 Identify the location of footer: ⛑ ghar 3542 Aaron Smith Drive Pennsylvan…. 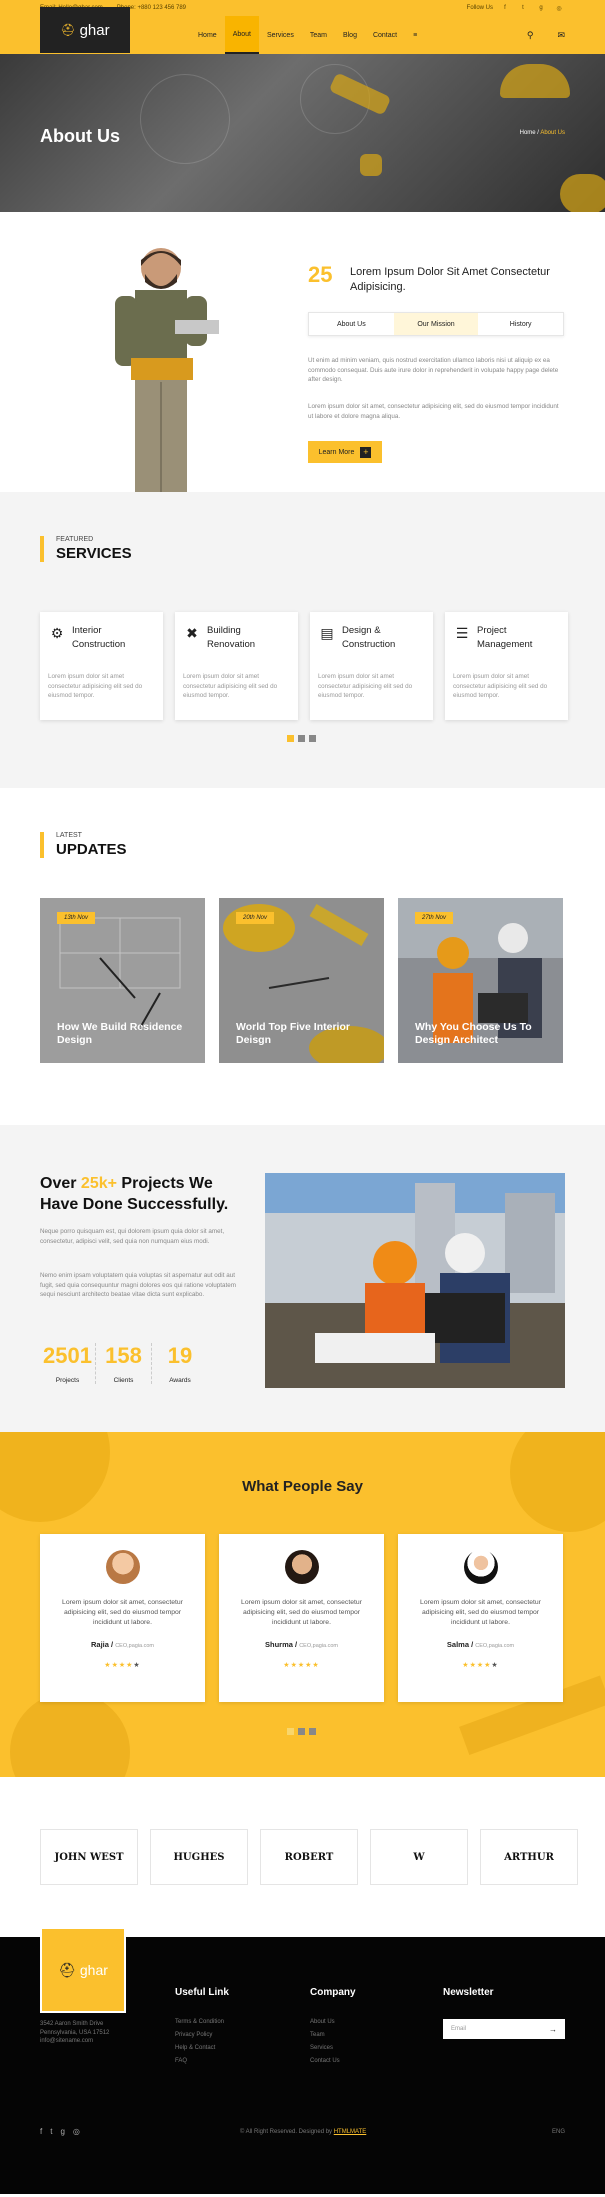
(302, 2060).